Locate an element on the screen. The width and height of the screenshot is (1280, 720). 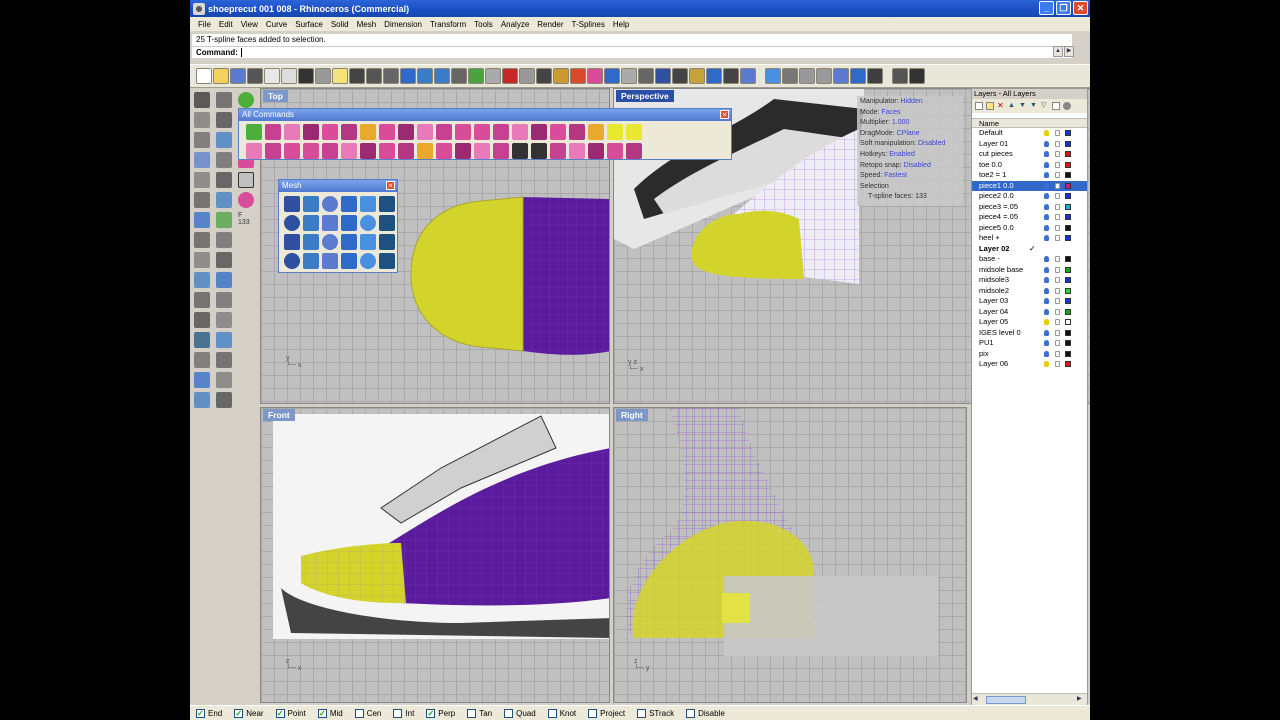
point-icon is located at coordinates (224, 100).